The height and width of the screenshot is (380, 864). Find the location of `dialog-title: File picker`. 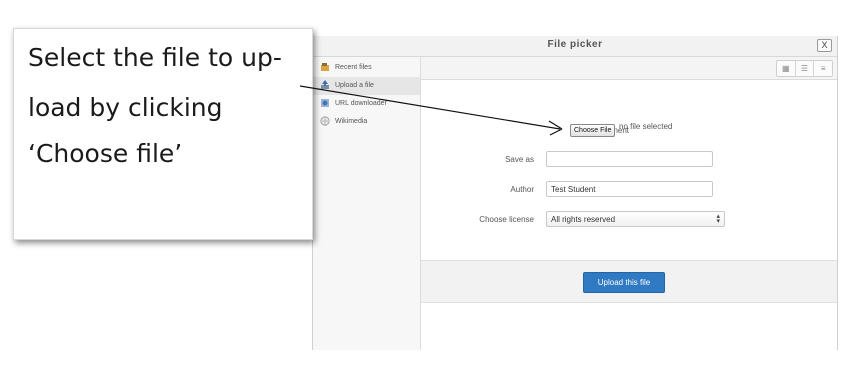

dialog-title: File picker is located at coordinates (575, 44).